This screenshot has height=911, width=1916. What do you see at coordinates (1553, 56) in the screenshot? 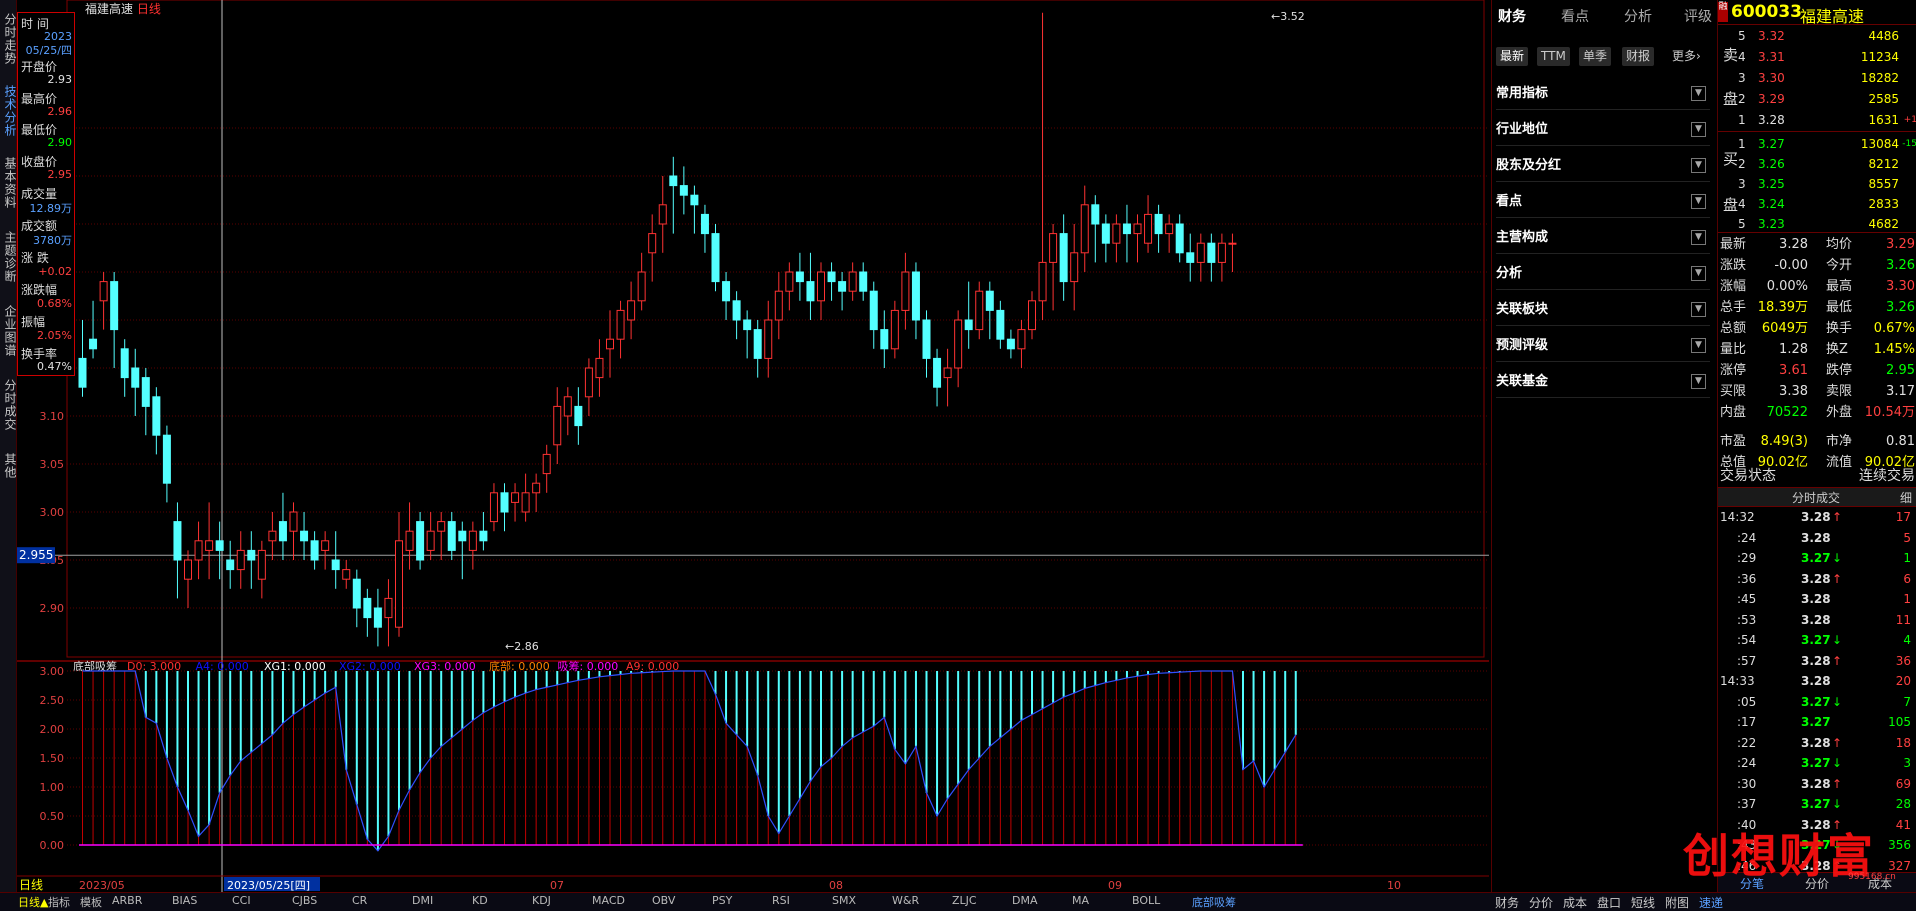
I see `fin-sub-ttm: TTM` at bounding box center [1553, 56].